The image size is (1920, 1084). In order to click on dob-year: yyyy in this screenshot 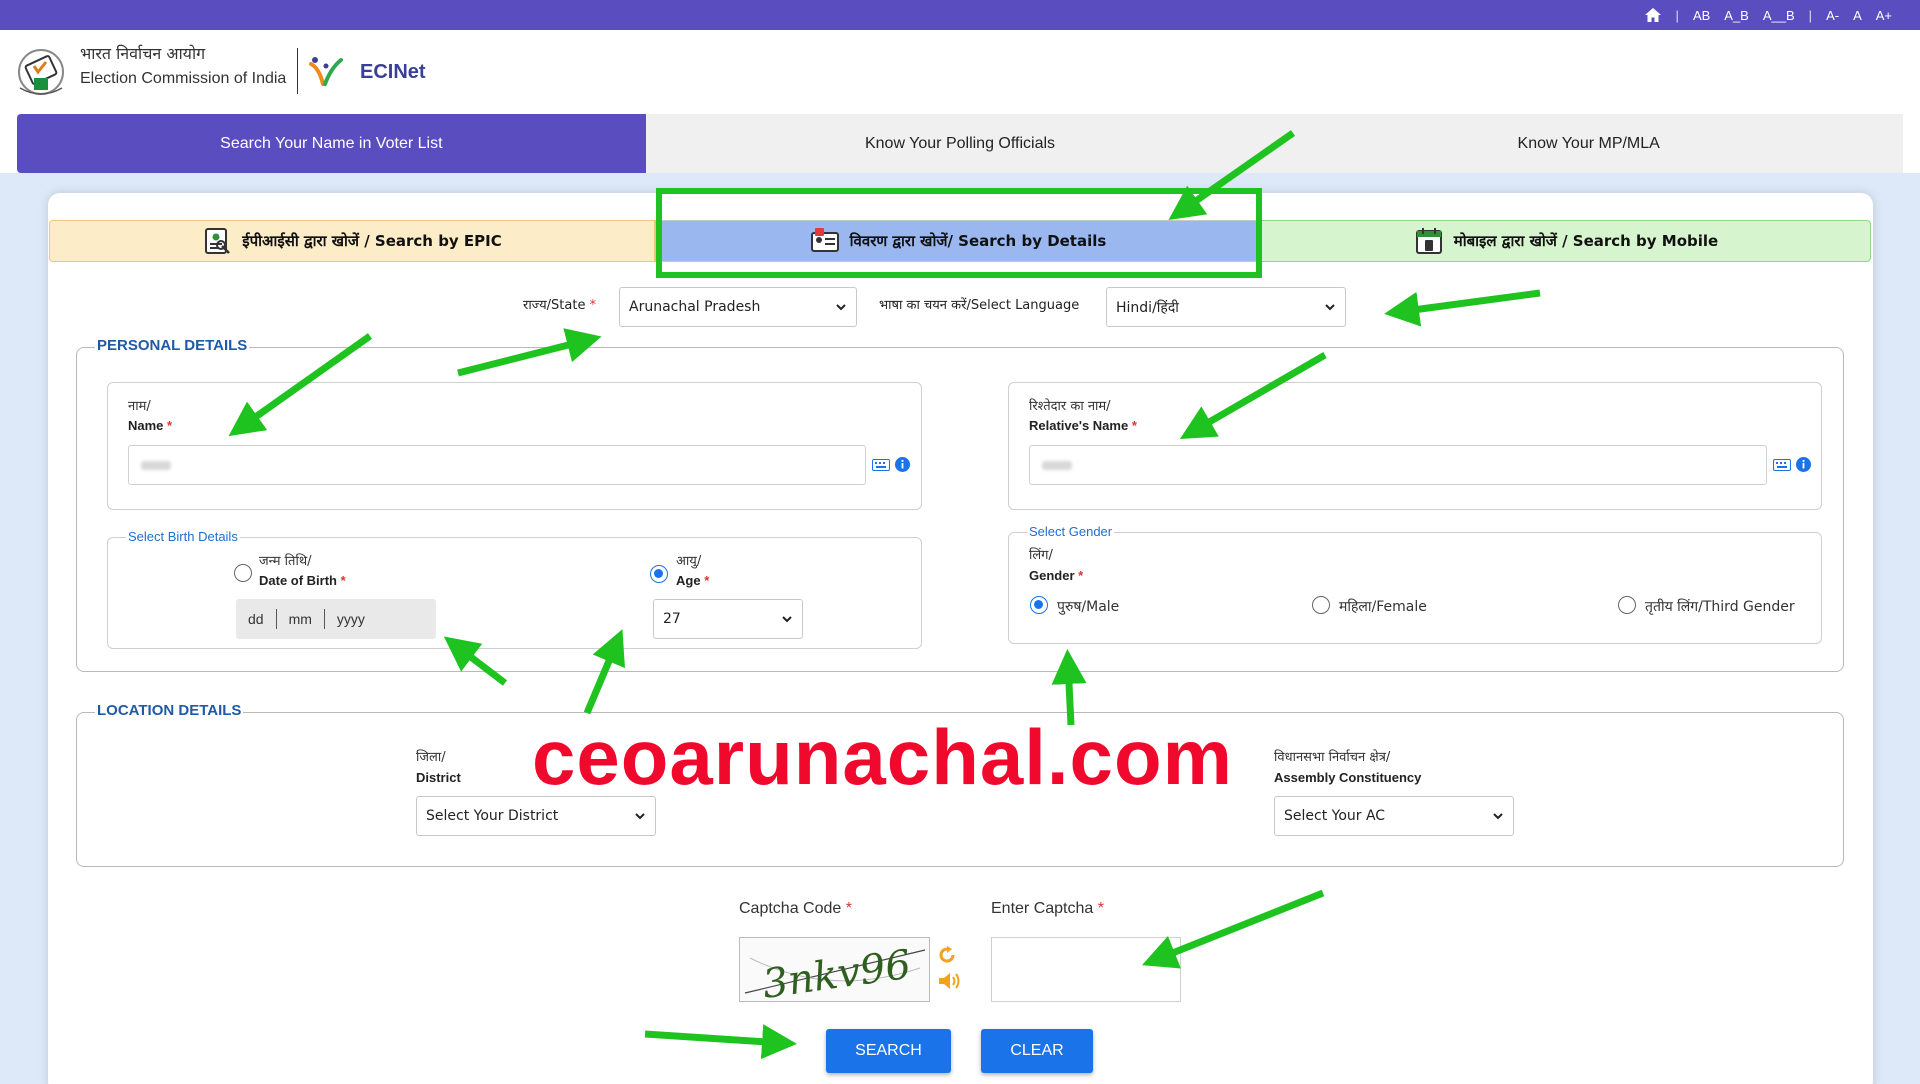, I will do `click(351, 619)`.